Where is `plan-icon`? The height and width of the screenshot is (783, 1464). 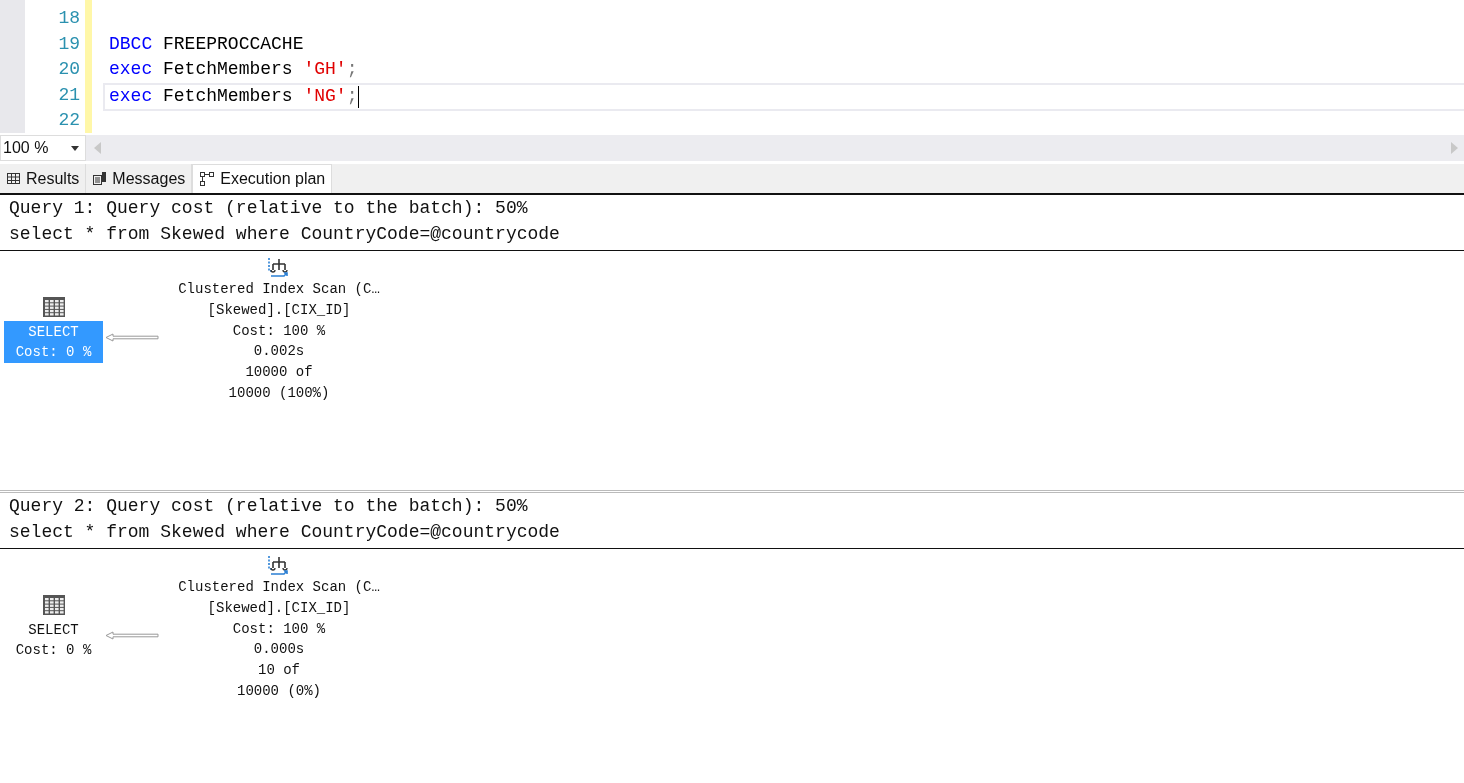
plan-icon is located at coordinates (207, 179).